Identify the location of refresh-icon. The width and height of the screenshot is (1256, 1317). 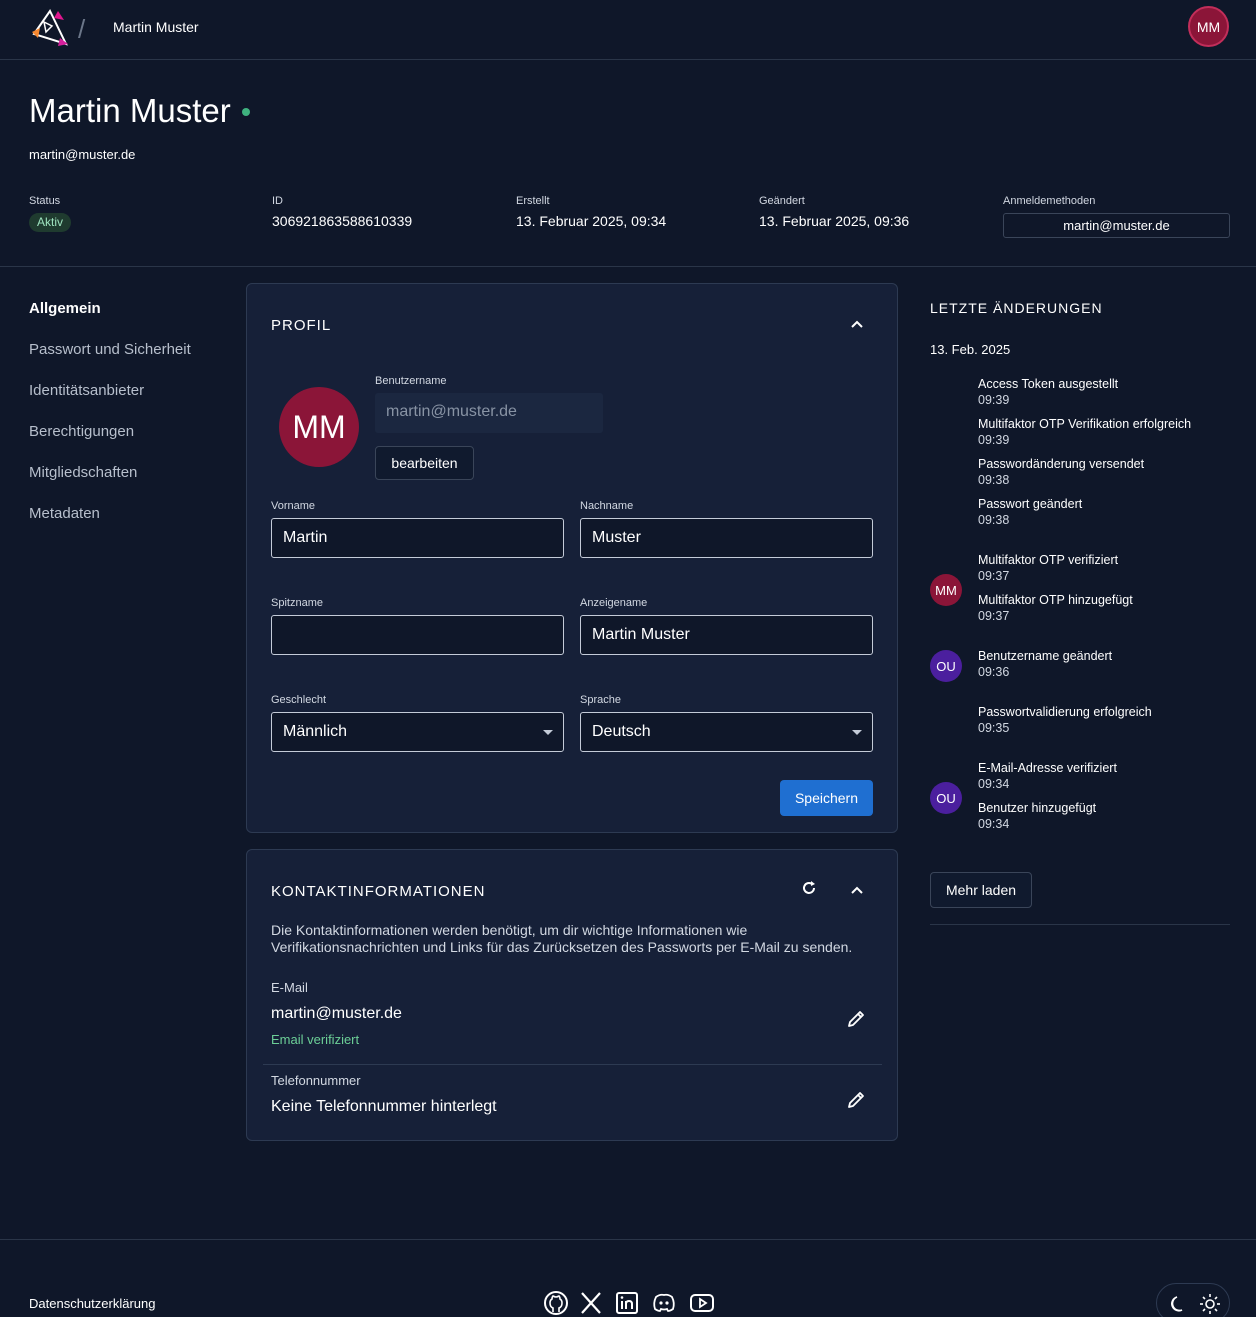
(809, 887).